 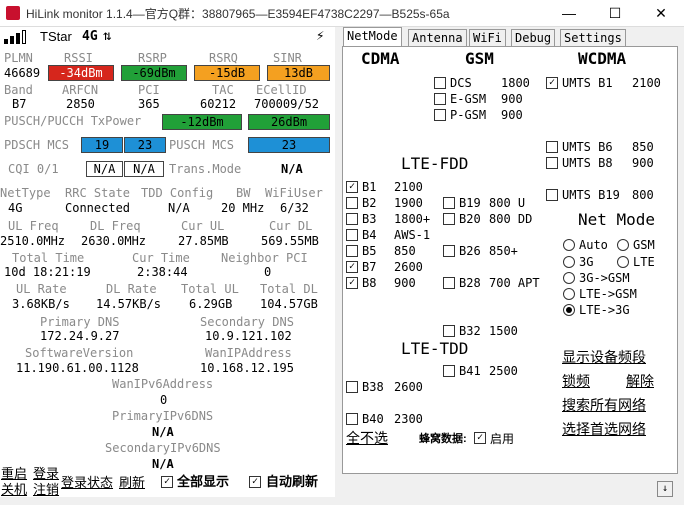 I want to click on lte-b19-checkbox, so click(x=449, y=203).